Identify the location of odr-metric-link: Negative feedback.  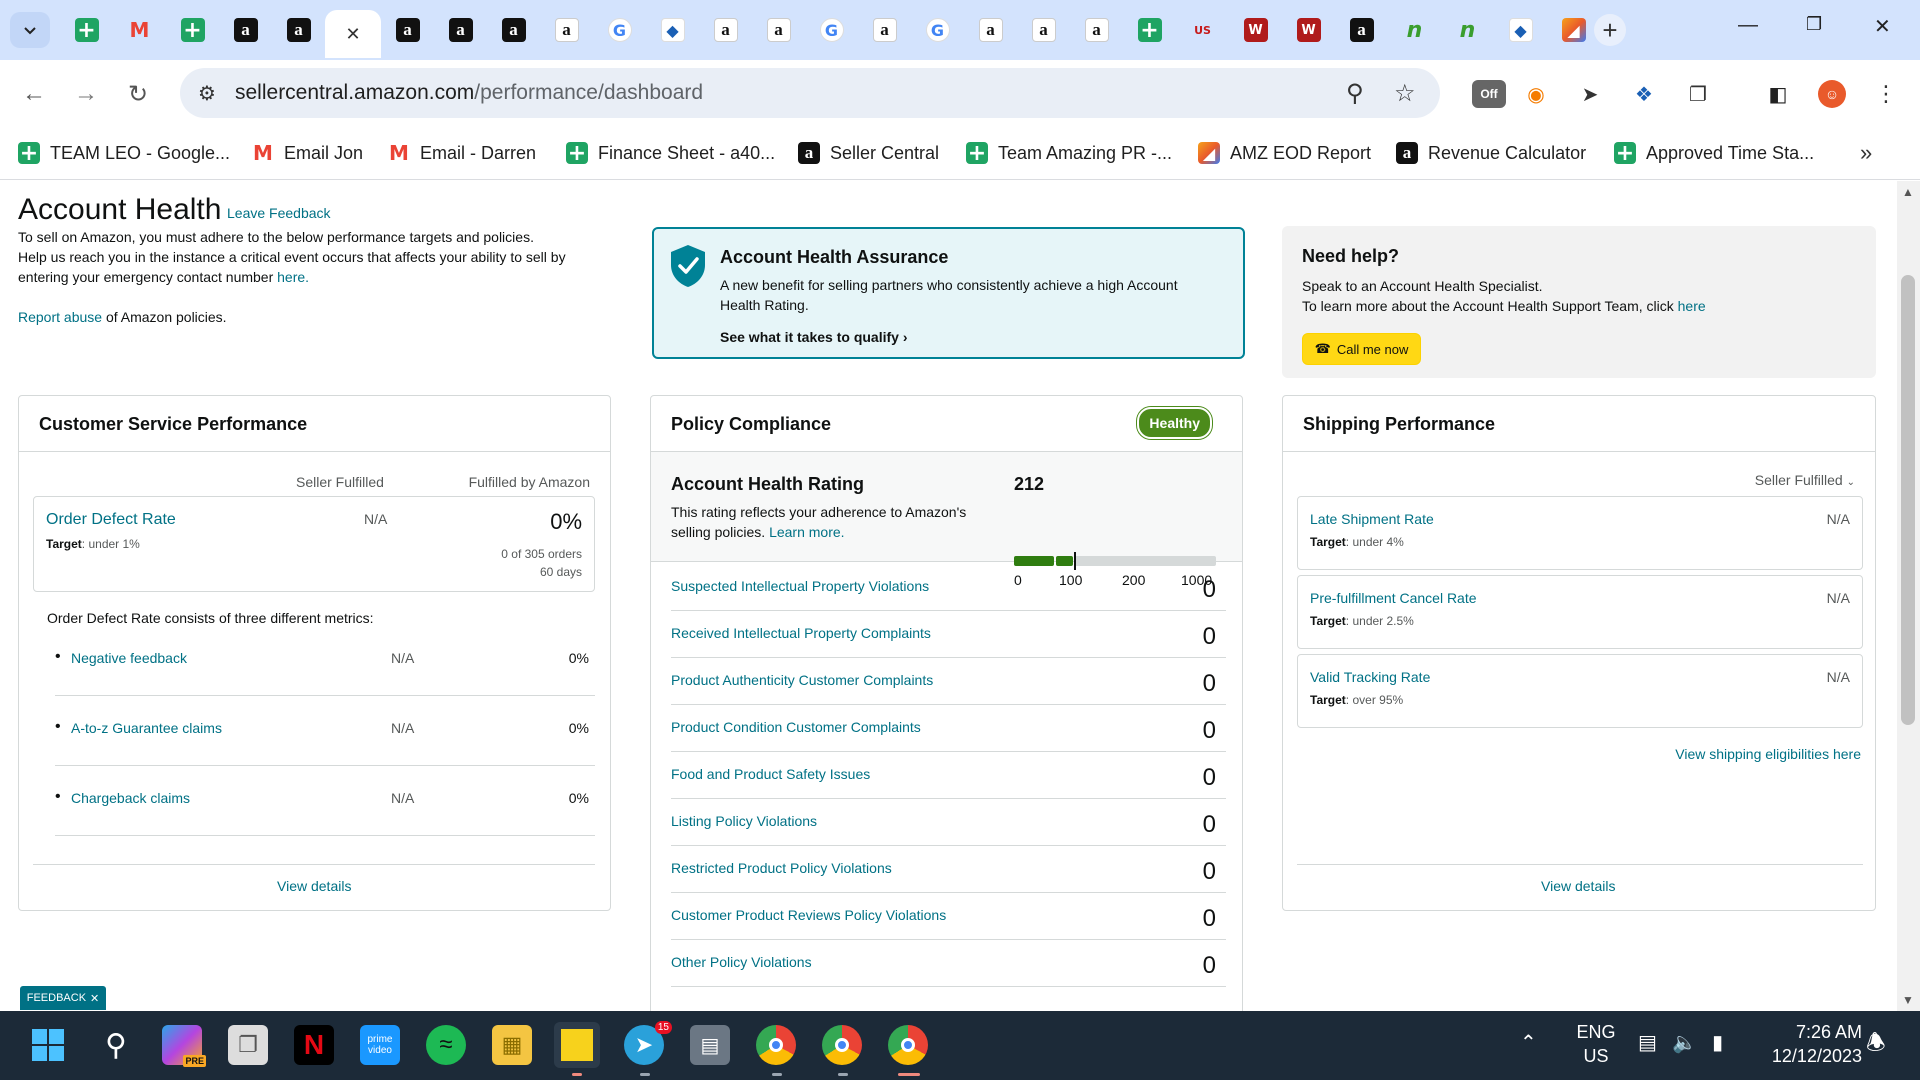
(129, 658).